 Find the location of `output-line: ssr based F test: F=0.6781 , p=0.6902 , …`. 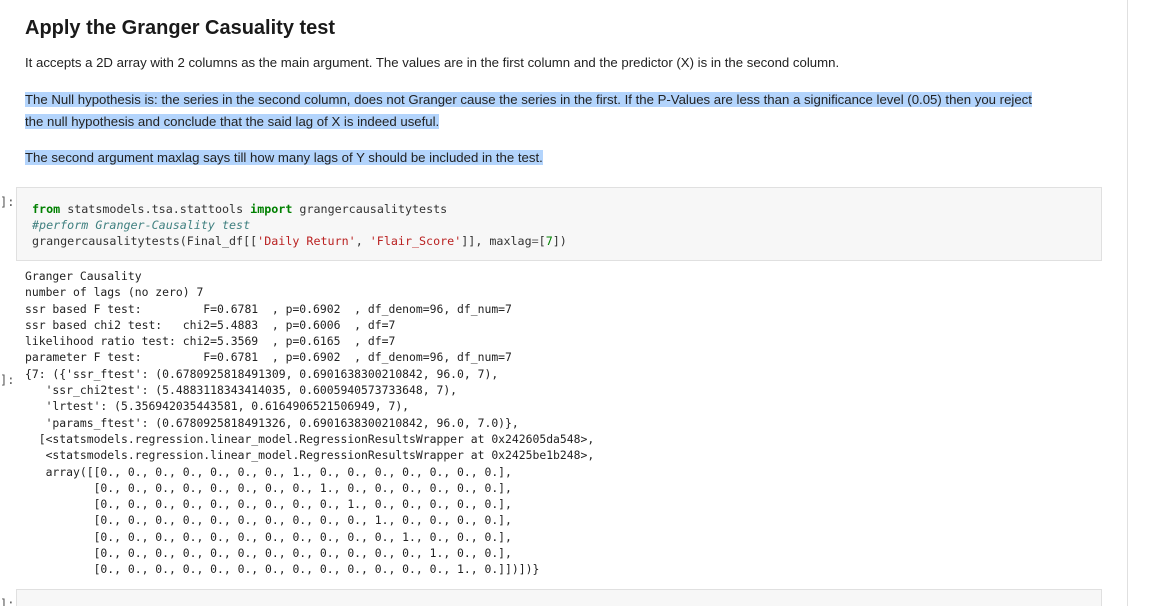

output-line: ssr based F test: F=0.6781 , p=0.6902 , … is located at coordinates (268, 308).